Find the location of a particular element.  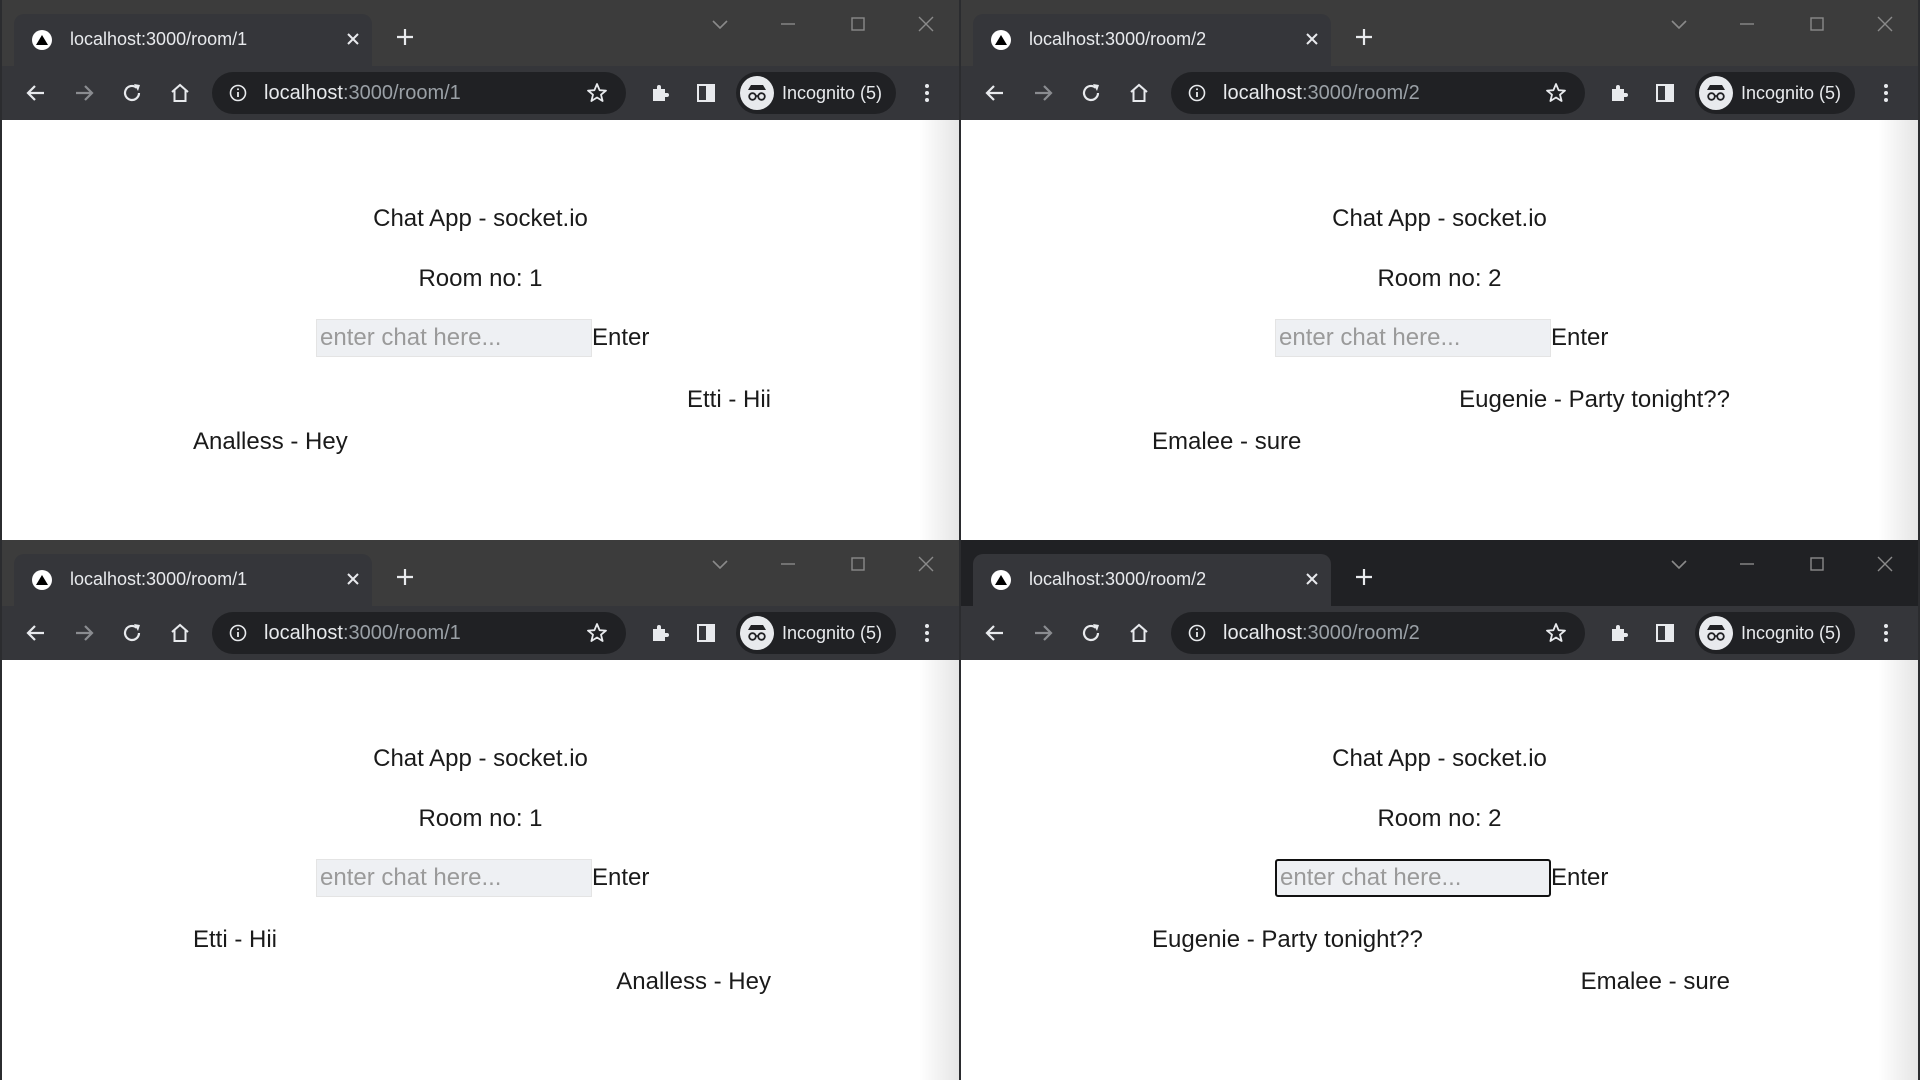

url-host: localhost is located at coordinates (1262, 93).